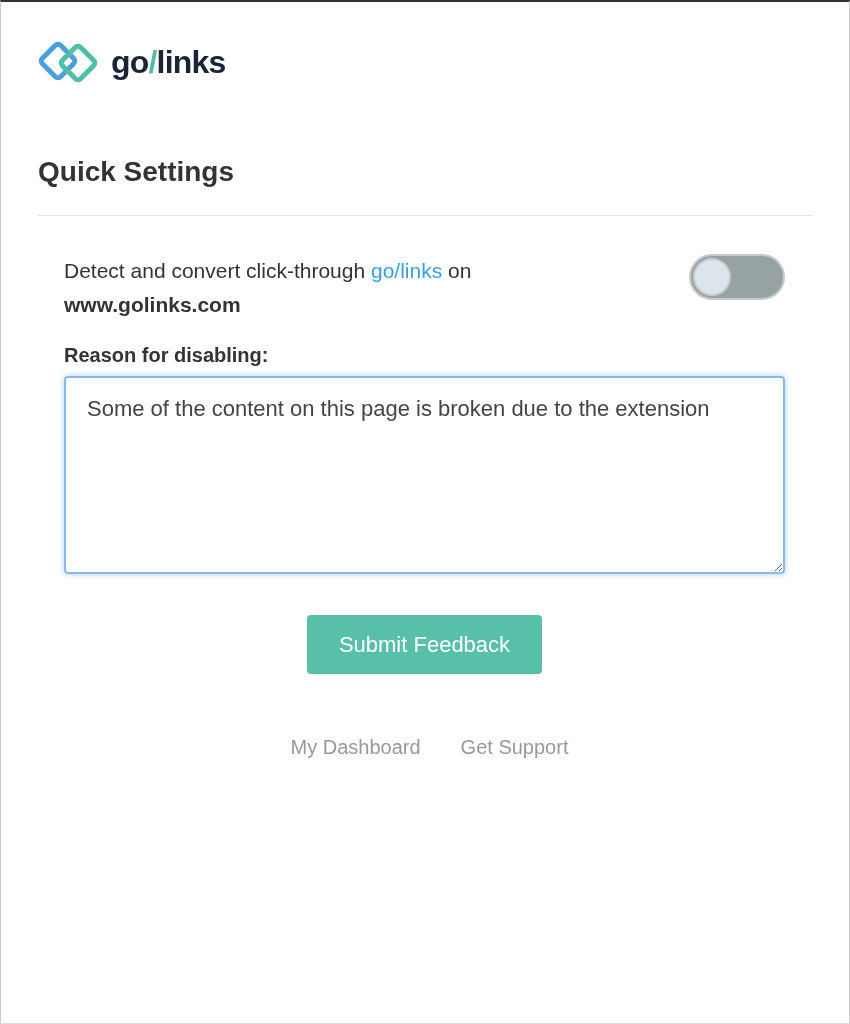 This screenshot has height=1024, width=850. I want to click on logo-wordmark: go/links, so click(168, 62).